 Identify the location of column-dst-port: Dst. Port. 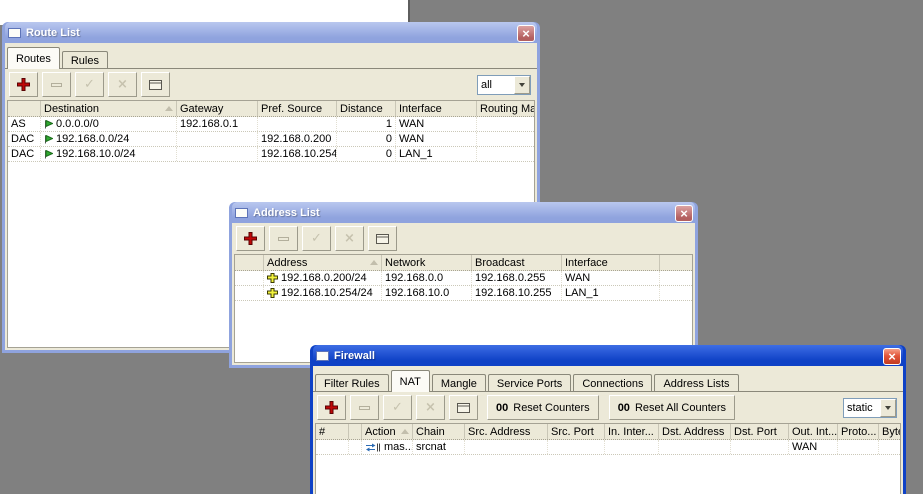
(760, 431).